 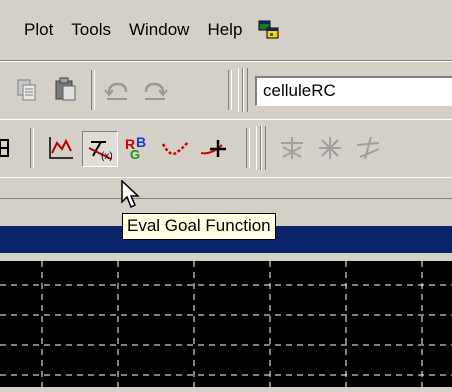 What do you see at coordinates (269, 30) in the screenshot?
I see `dialog-windows-icon` at bounding box center [269, 30].